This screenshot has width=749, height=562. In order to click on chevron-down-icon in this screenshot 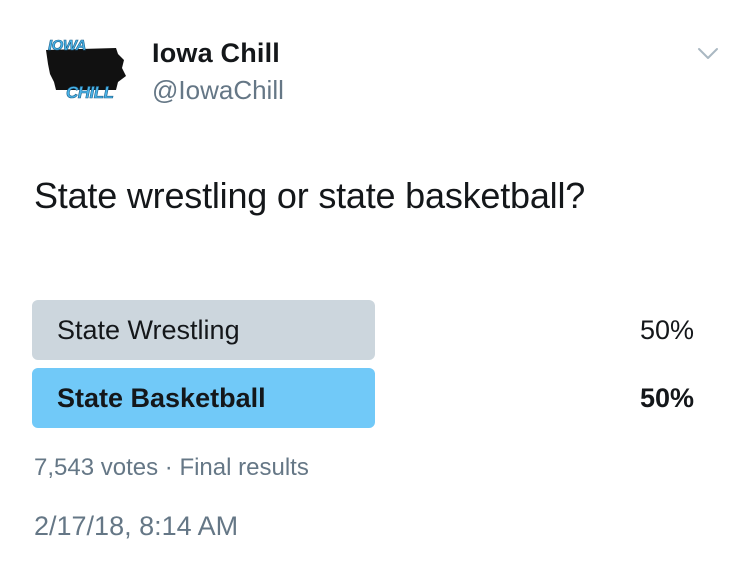, I will do `click(708, 54)`.